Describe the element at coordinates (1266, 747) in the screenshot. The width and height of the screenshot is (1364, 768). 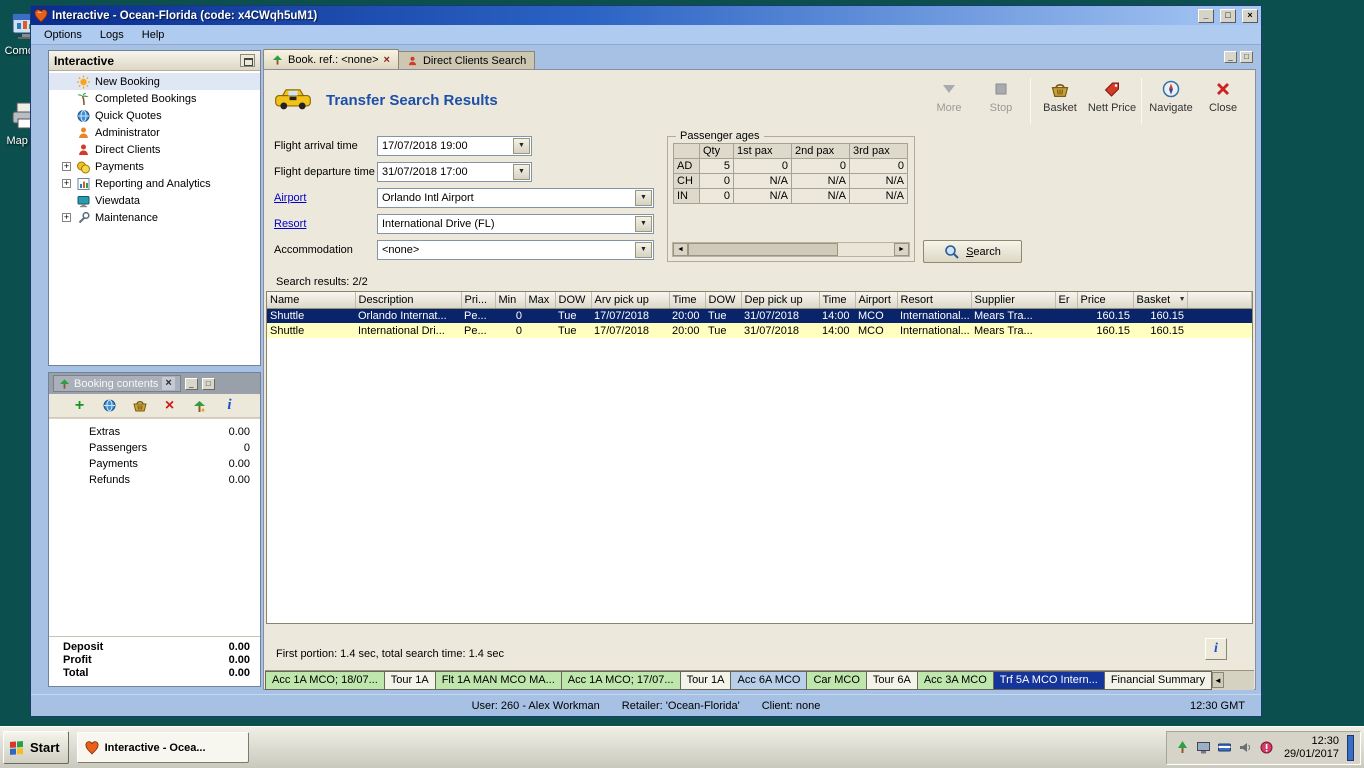
I see `tray-alert-icon` at that location.